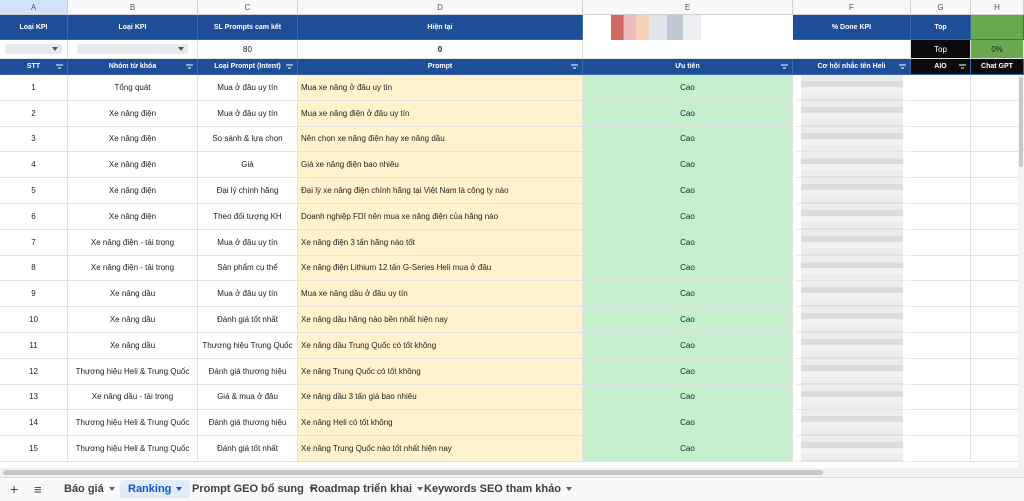 Image resolution: width=1024 pixels, height=501 pixels. Describe the element at coordinates (248, 371) in the screenshot. I see `prompt-type-cell: Đánh giá thương hiệu` at that location.